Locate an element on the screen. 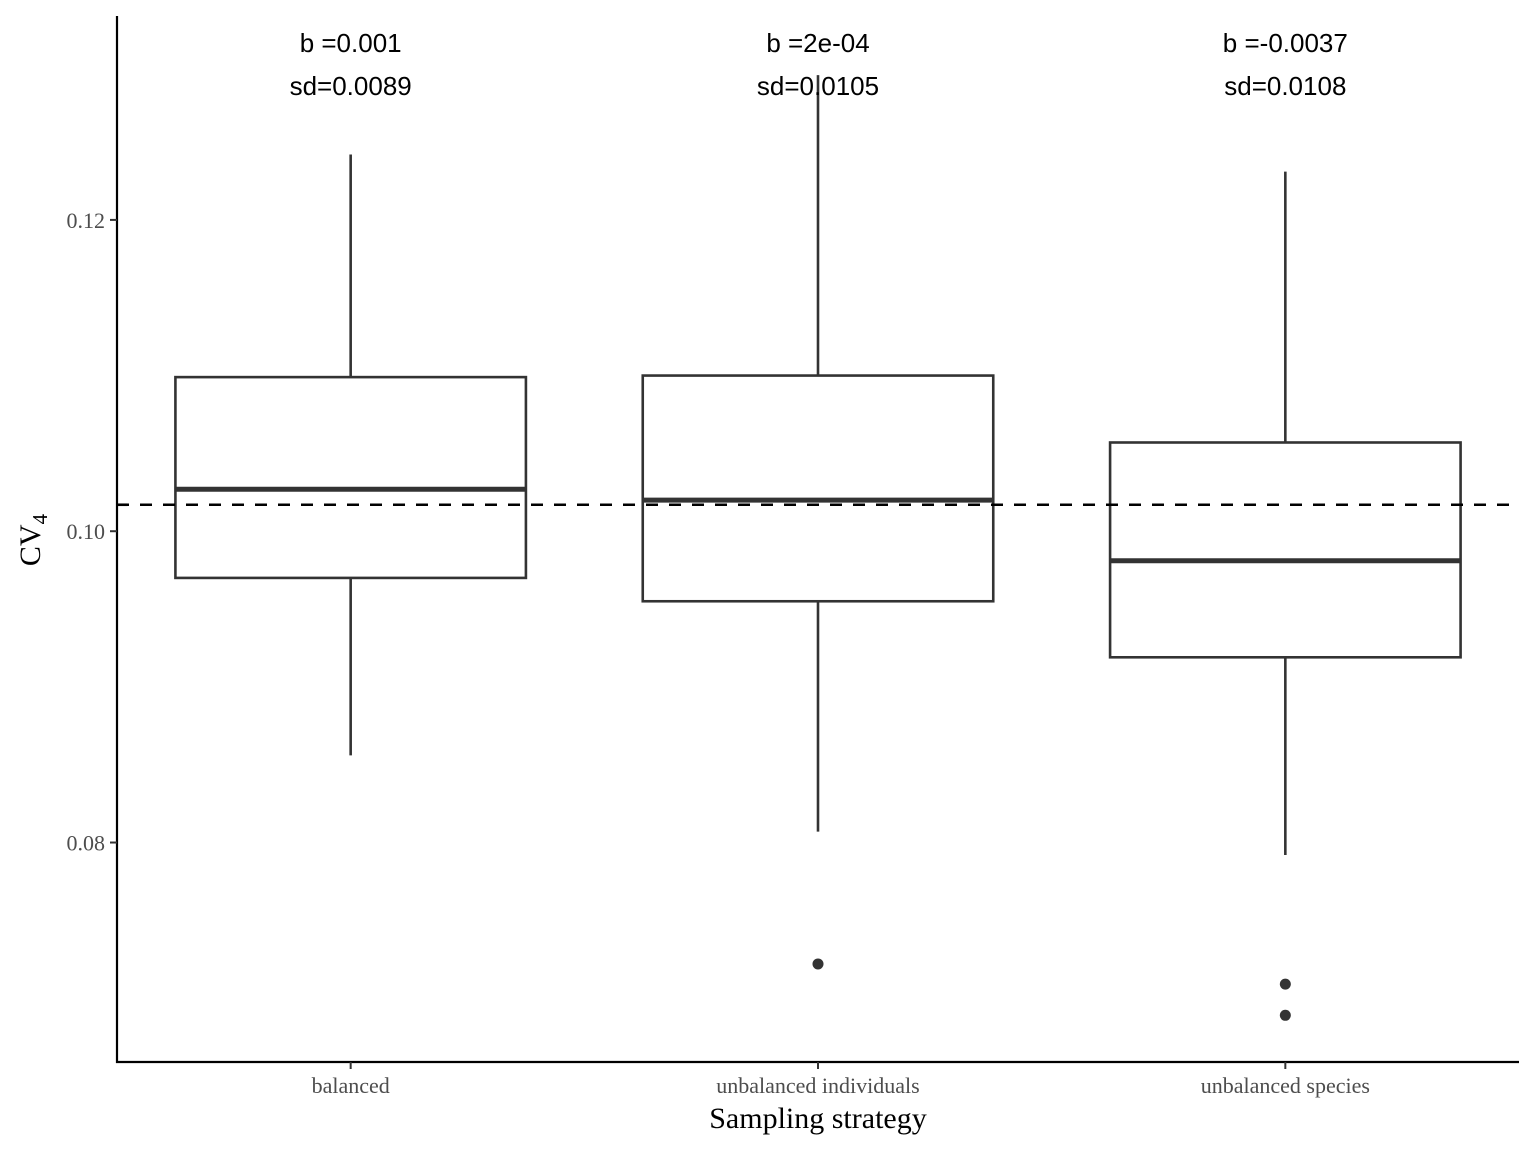 This screenshot has height=1152, width=1536. b-annotation: b =0.001 is located at coordinates (351, 43).